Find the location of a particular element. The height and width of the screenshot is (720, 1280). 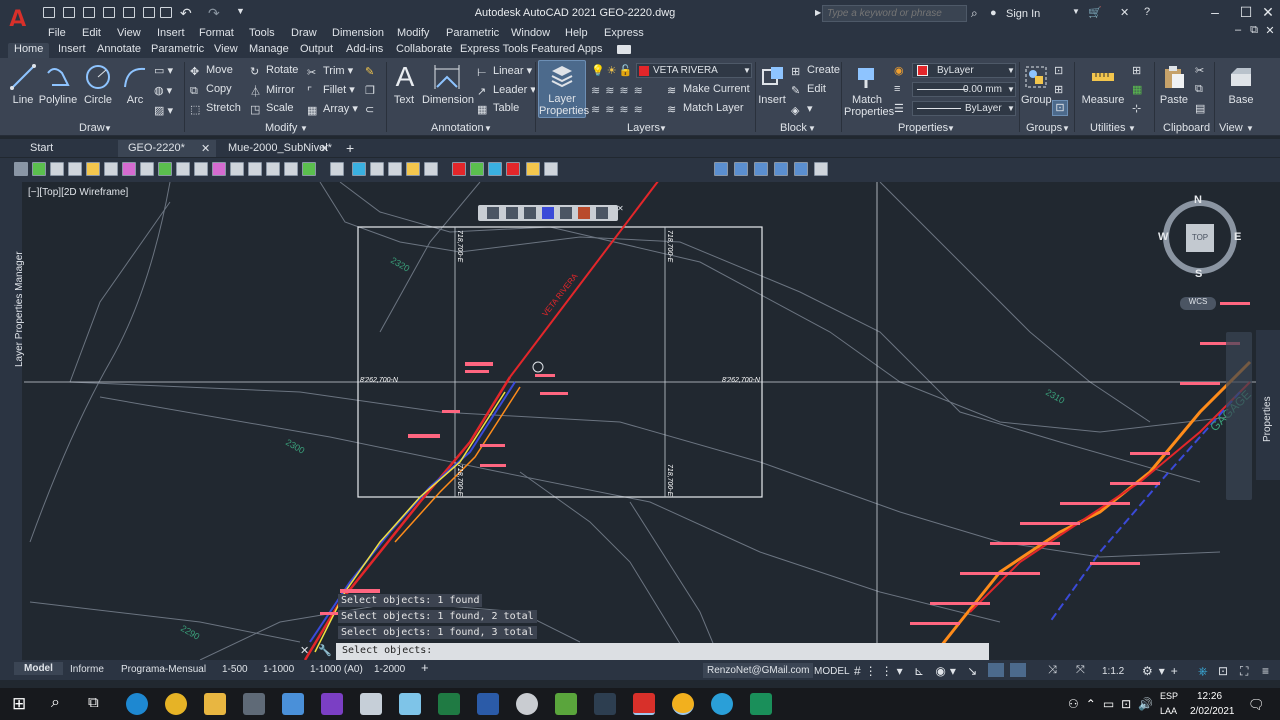

isolate-icon: ⎈ is located at coordinates (1203, 671).